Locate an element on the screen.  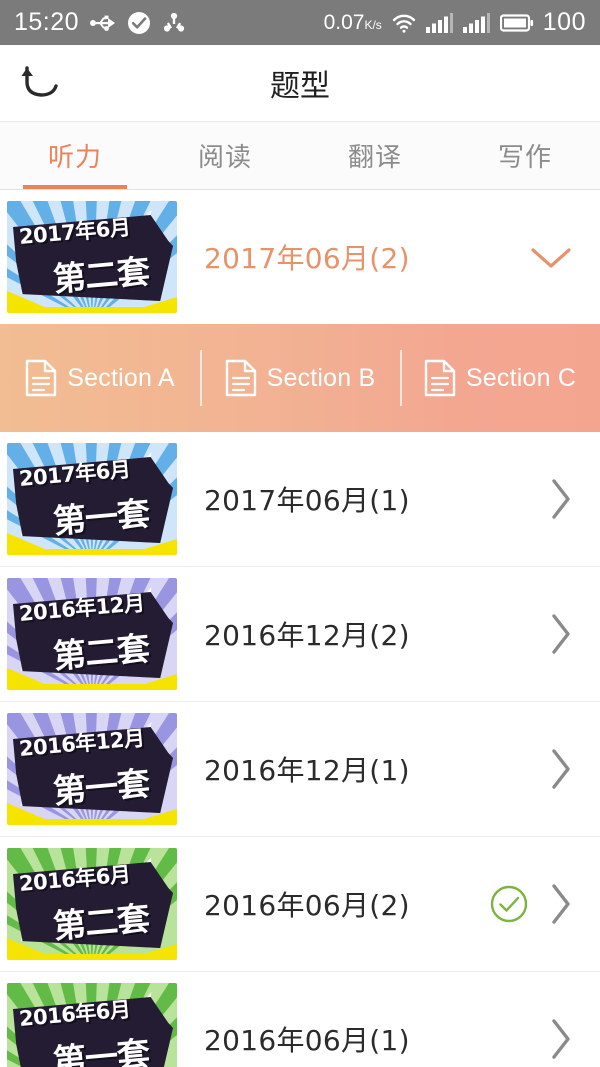
wifi-icon is located at coordinates (404, 23).